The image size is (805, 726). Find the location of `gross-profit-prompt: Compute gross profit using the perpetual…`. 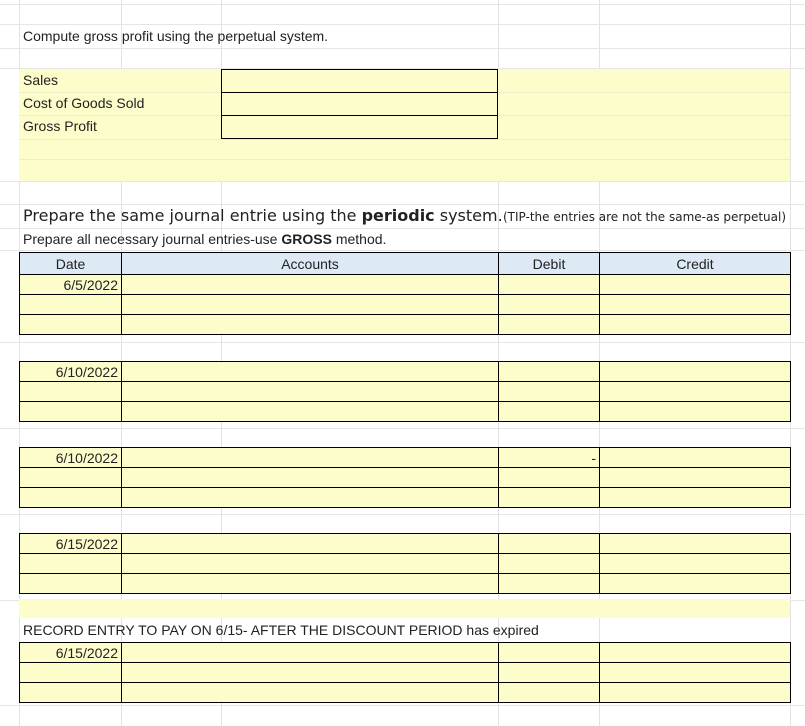

gross-profit-prompt: Compute gross profit using the perpetual… is located at coordinates (176, 36).